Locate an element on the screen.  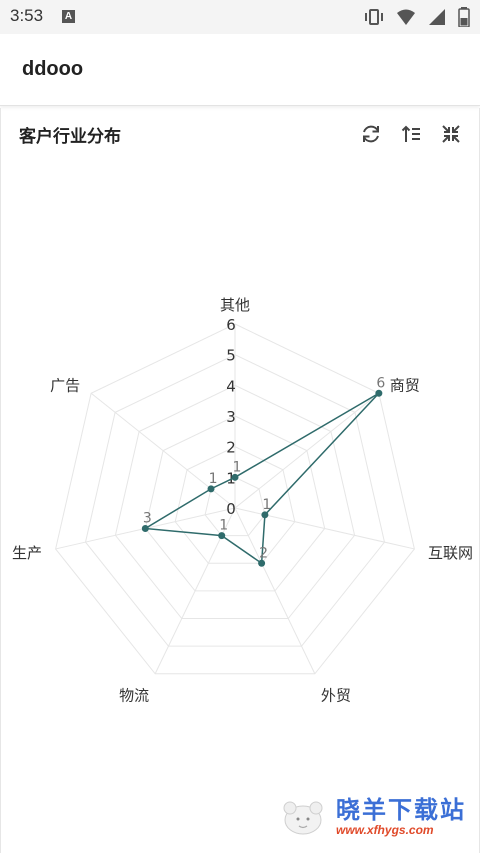
radar-indicator-label: 其他 is located at coordinates (235, 305).